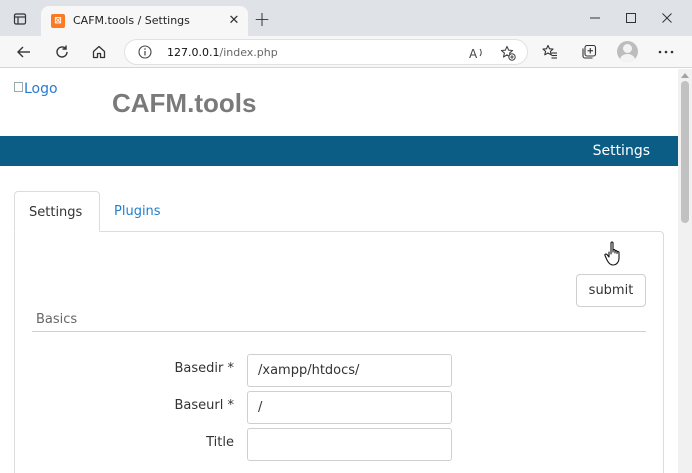 The width and height of the screenshot is (692, 473). What do you see at coordinates (145, 52) in the screenshot?
I see `site-info-icon` at bounding box center [145, 52].